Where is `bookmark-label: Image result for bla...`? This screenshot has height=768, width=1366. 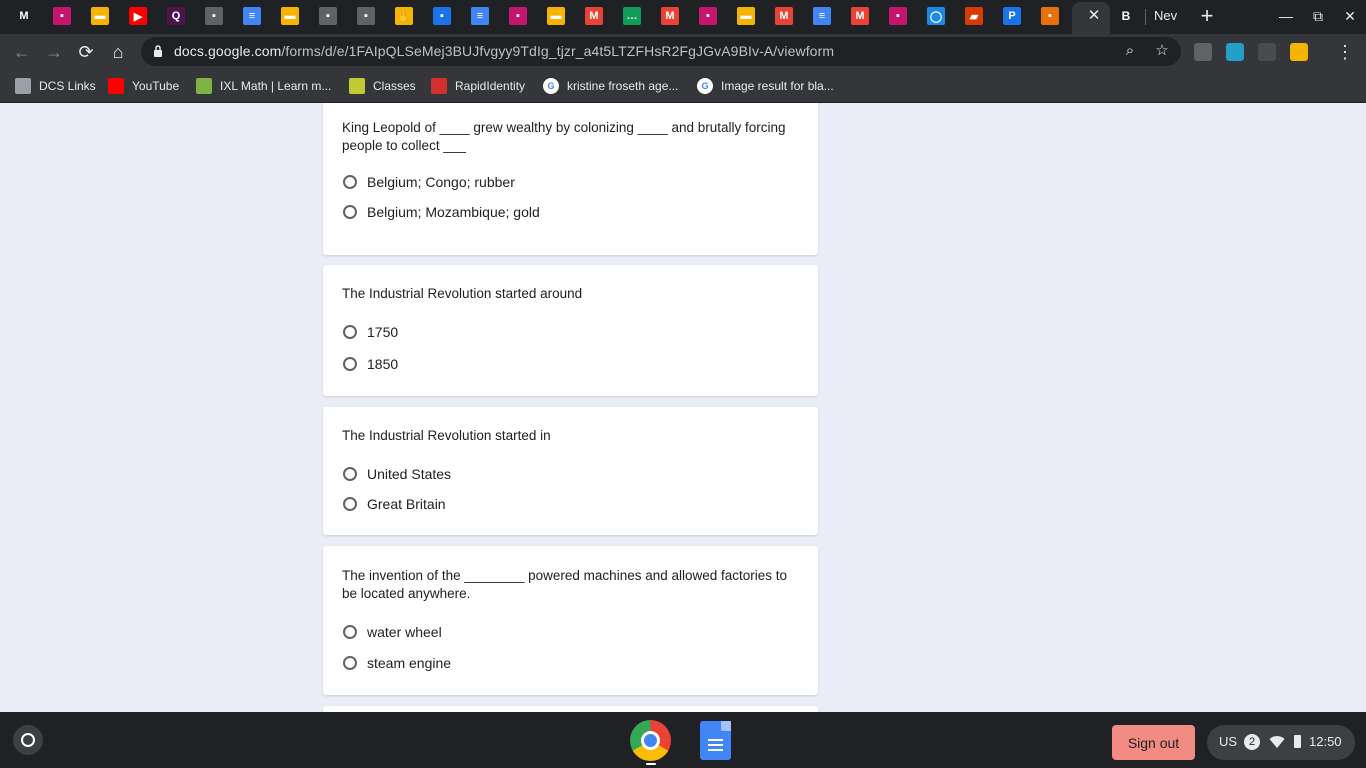 bookmark-label: Image result for bla... is located at coordinates (777, 86).